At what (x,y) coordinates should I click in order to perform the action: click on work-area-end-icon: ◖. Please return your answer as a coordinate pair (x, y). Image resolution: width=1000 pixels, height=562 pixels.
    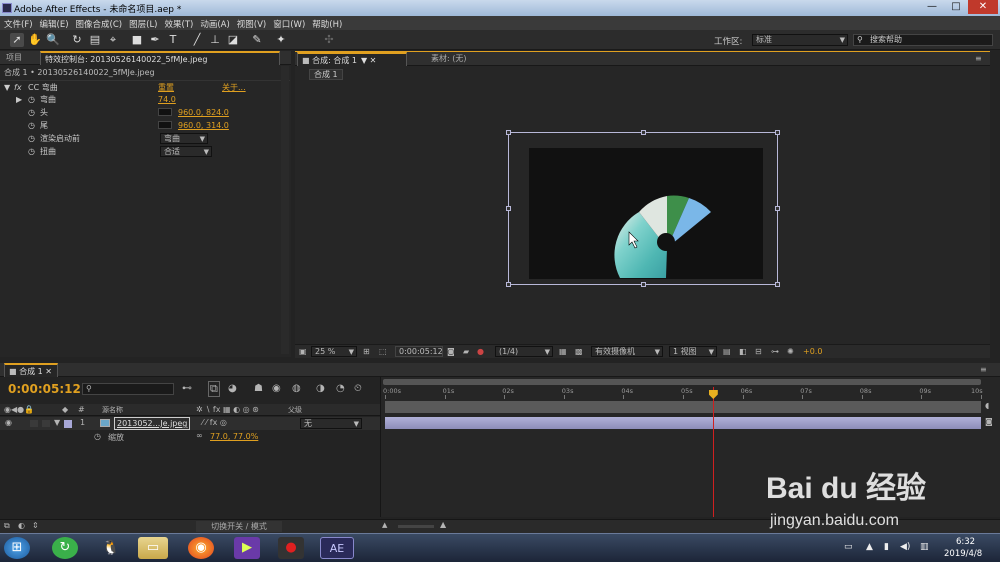
    Looking at the image, I should click on (987, 405).